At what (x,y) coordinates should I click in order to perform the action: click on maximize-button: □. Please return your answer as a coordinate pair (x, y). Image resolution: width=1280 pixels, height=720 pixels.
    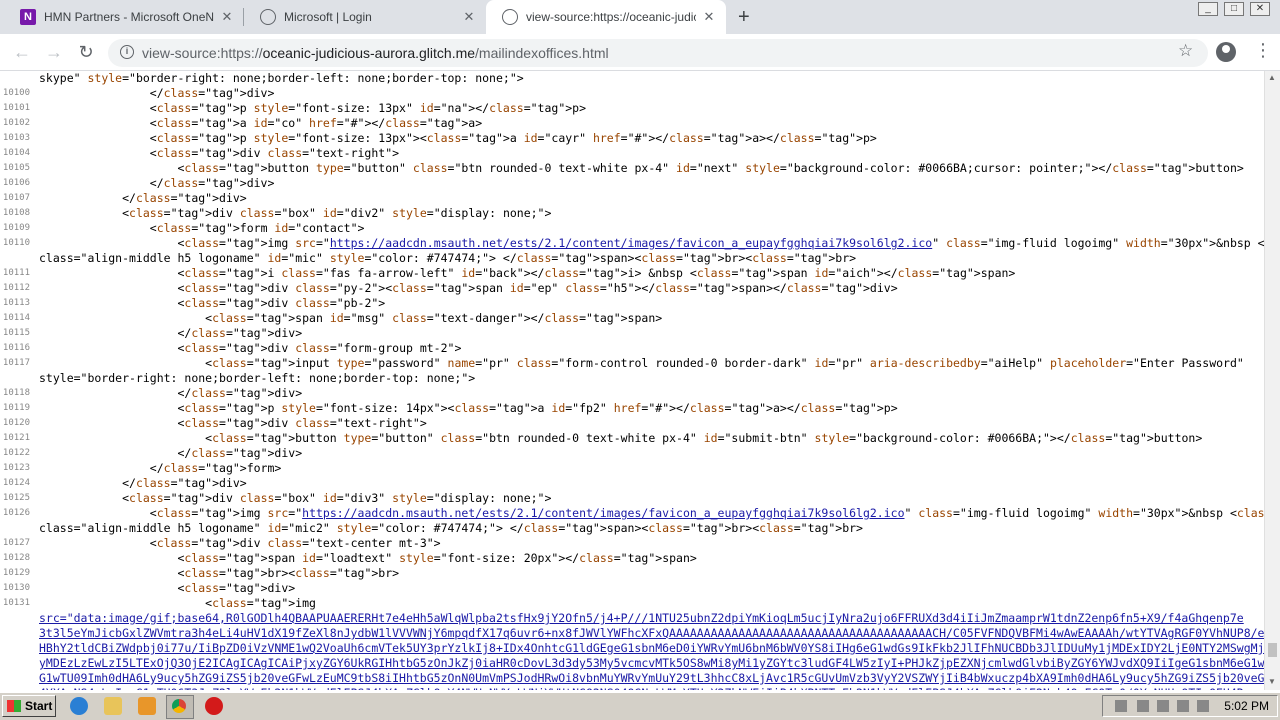
    Looking at the image, I should click on (1234, 9).